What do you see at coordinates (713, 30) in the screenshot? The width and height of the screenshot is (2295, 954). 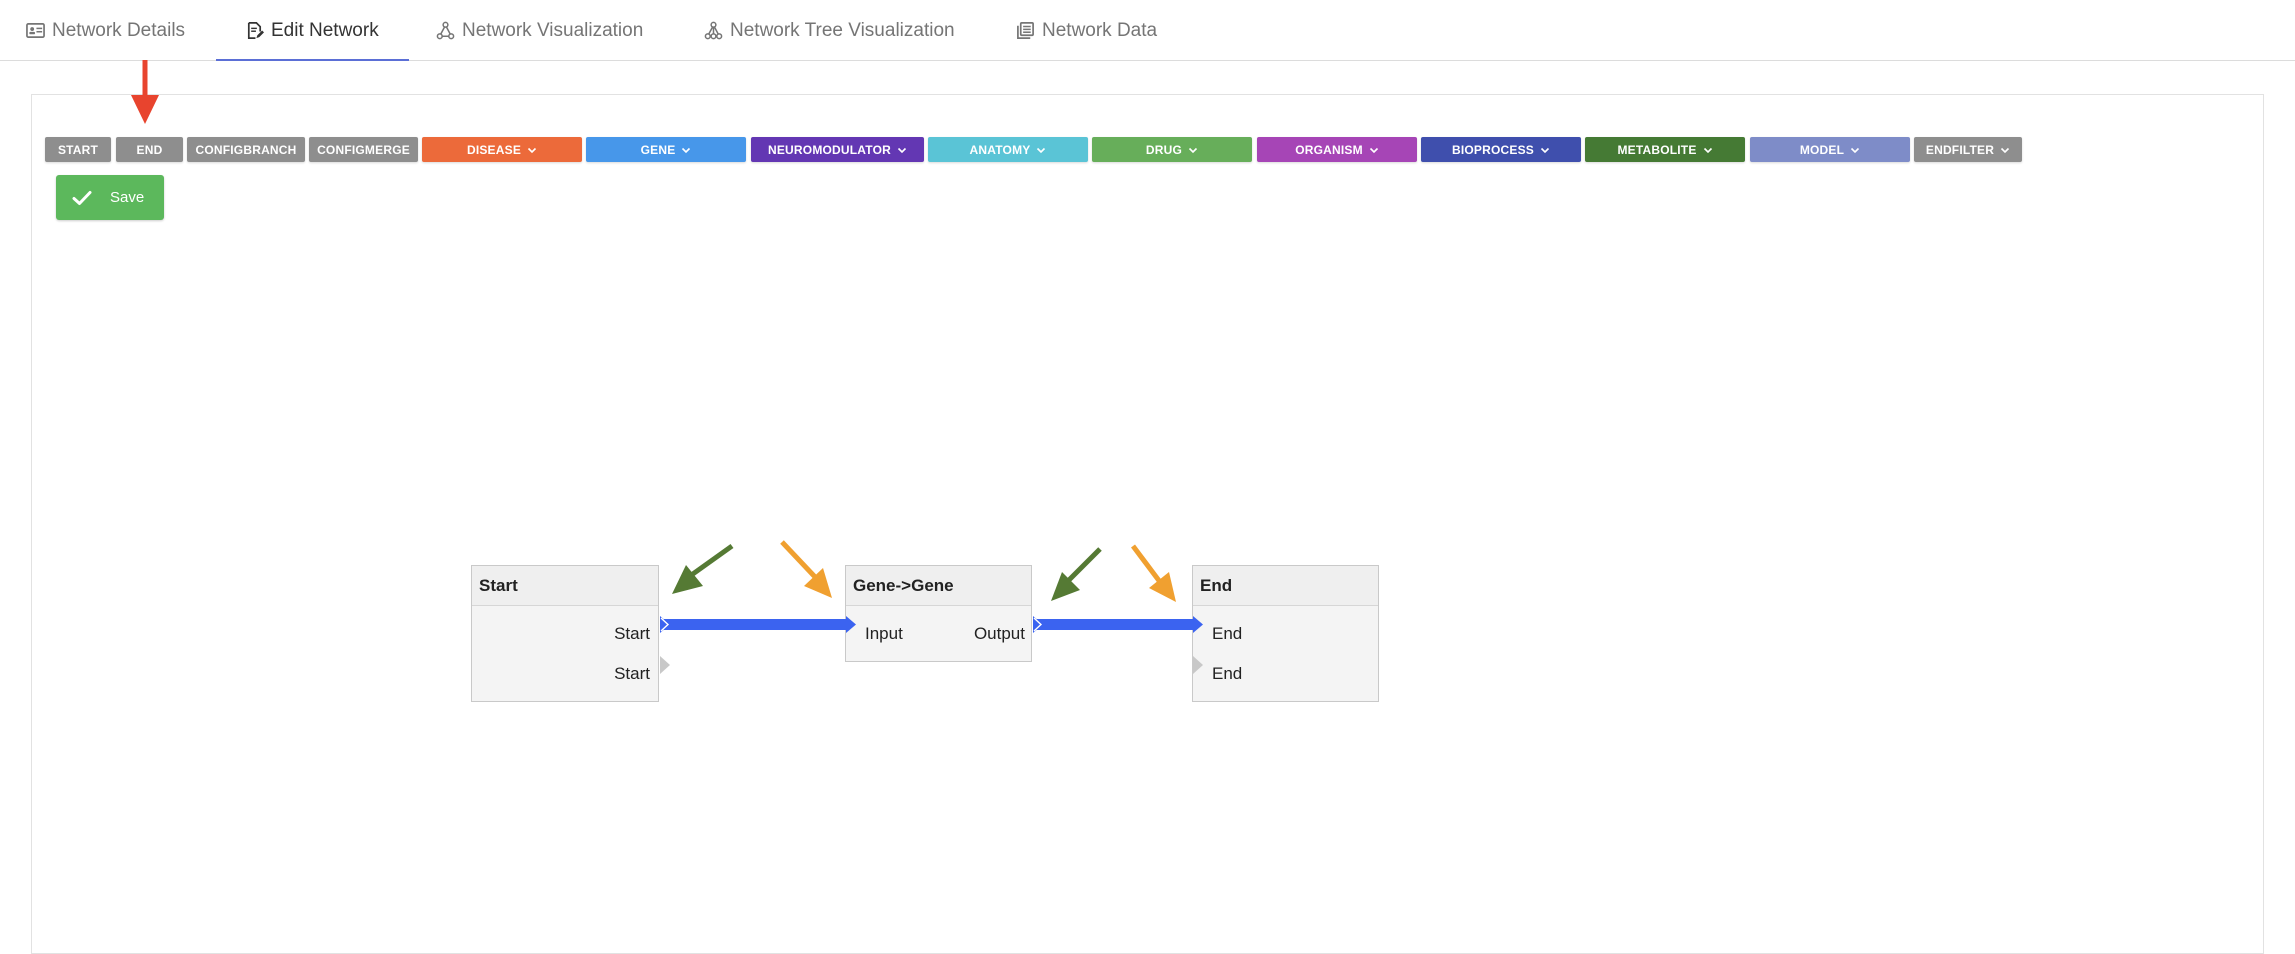 I see `tree-graph-icon` at bounding box center [713, 30].